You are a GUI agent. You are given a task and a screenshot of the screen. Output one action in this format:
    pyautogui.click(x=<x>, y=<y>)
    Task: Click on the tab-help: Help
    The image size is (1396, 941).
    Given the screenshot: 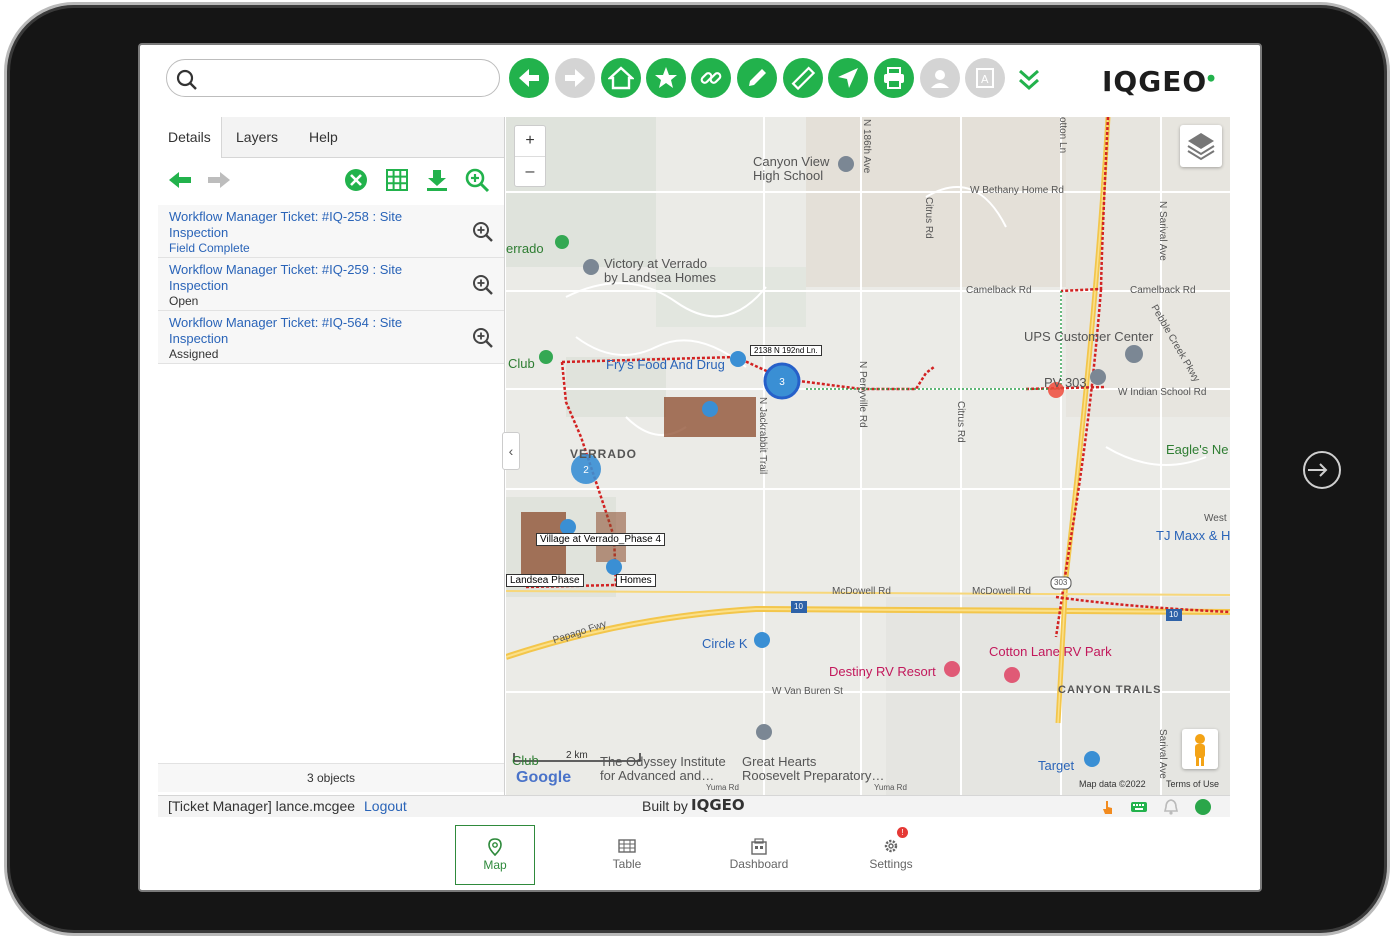 What is the action you would take?
    pyautogui.click(x=323, y=137)
    